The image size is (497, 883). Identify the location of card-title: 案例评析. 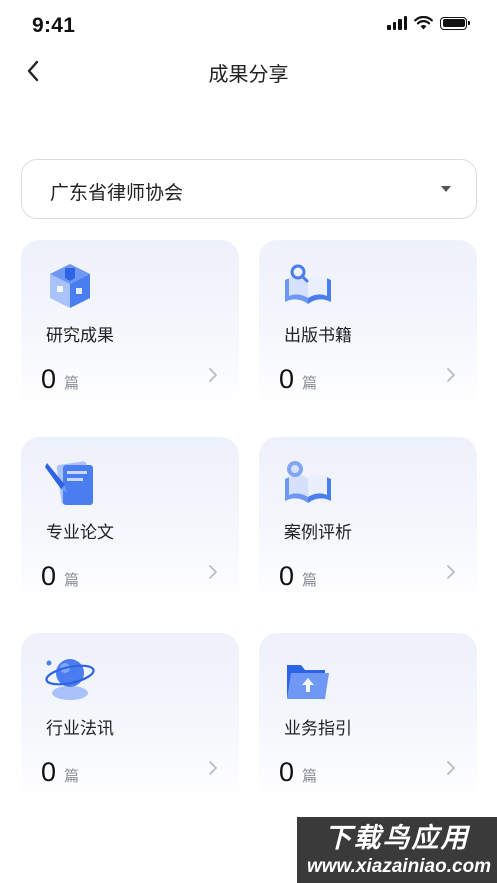
(318, 533).